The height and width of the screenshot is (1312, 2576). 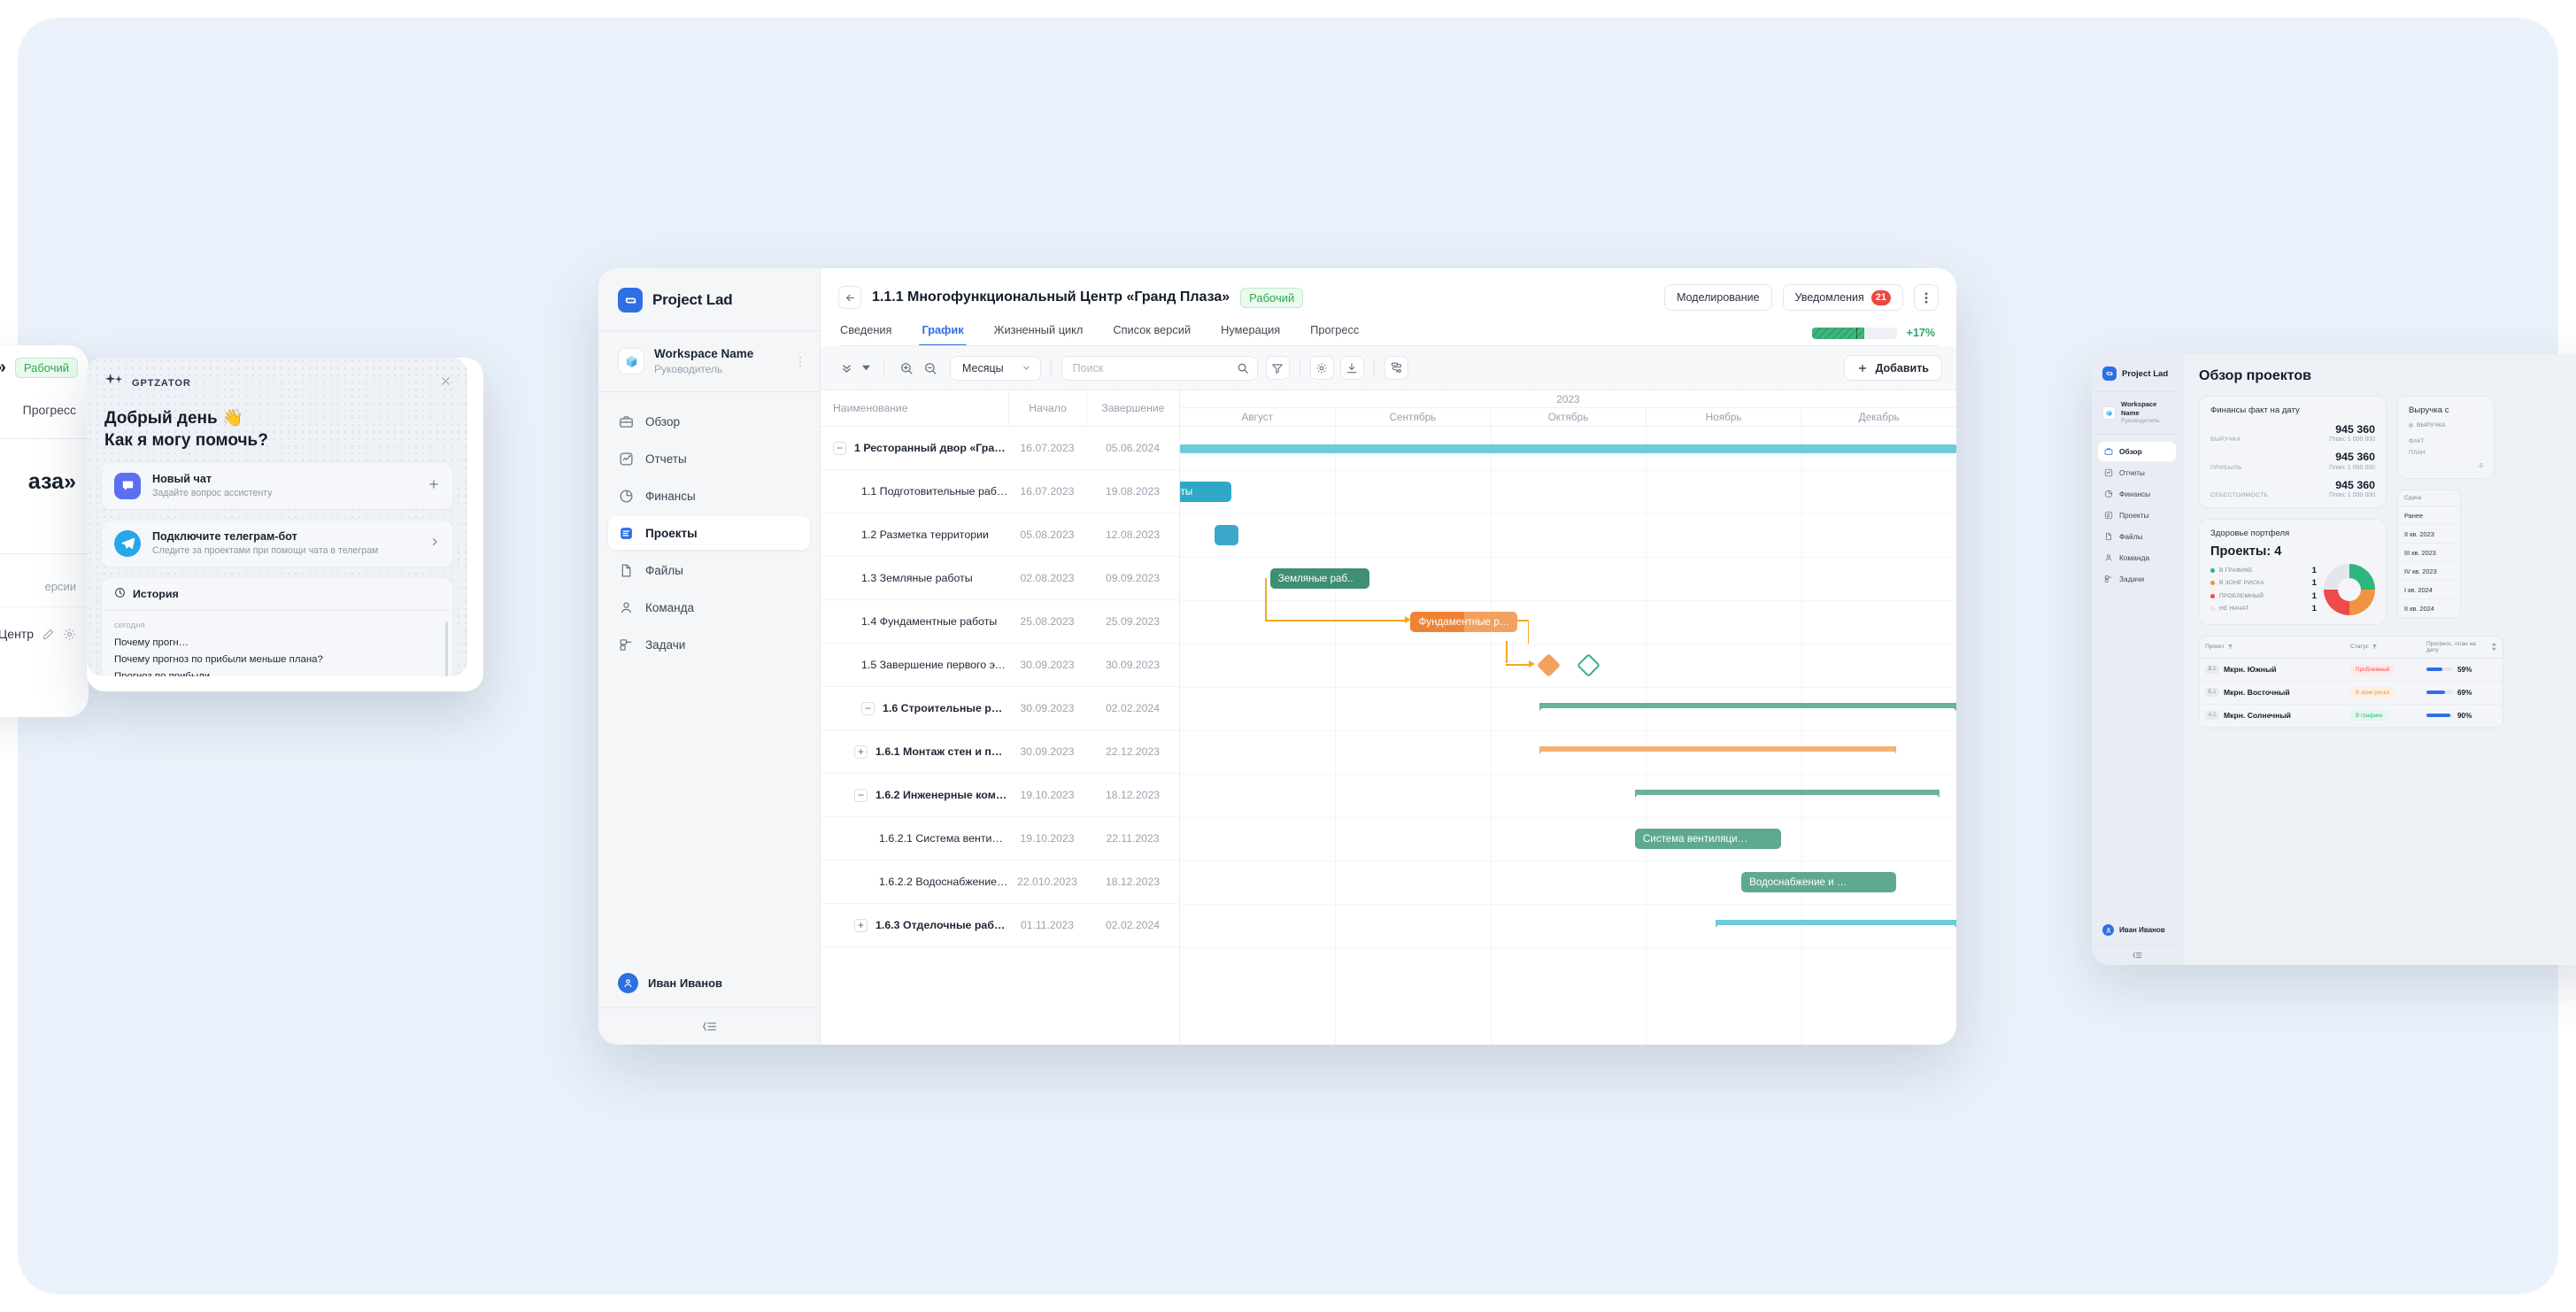 I want to click on chevrons-down-icon, so click(x=847, y=368).